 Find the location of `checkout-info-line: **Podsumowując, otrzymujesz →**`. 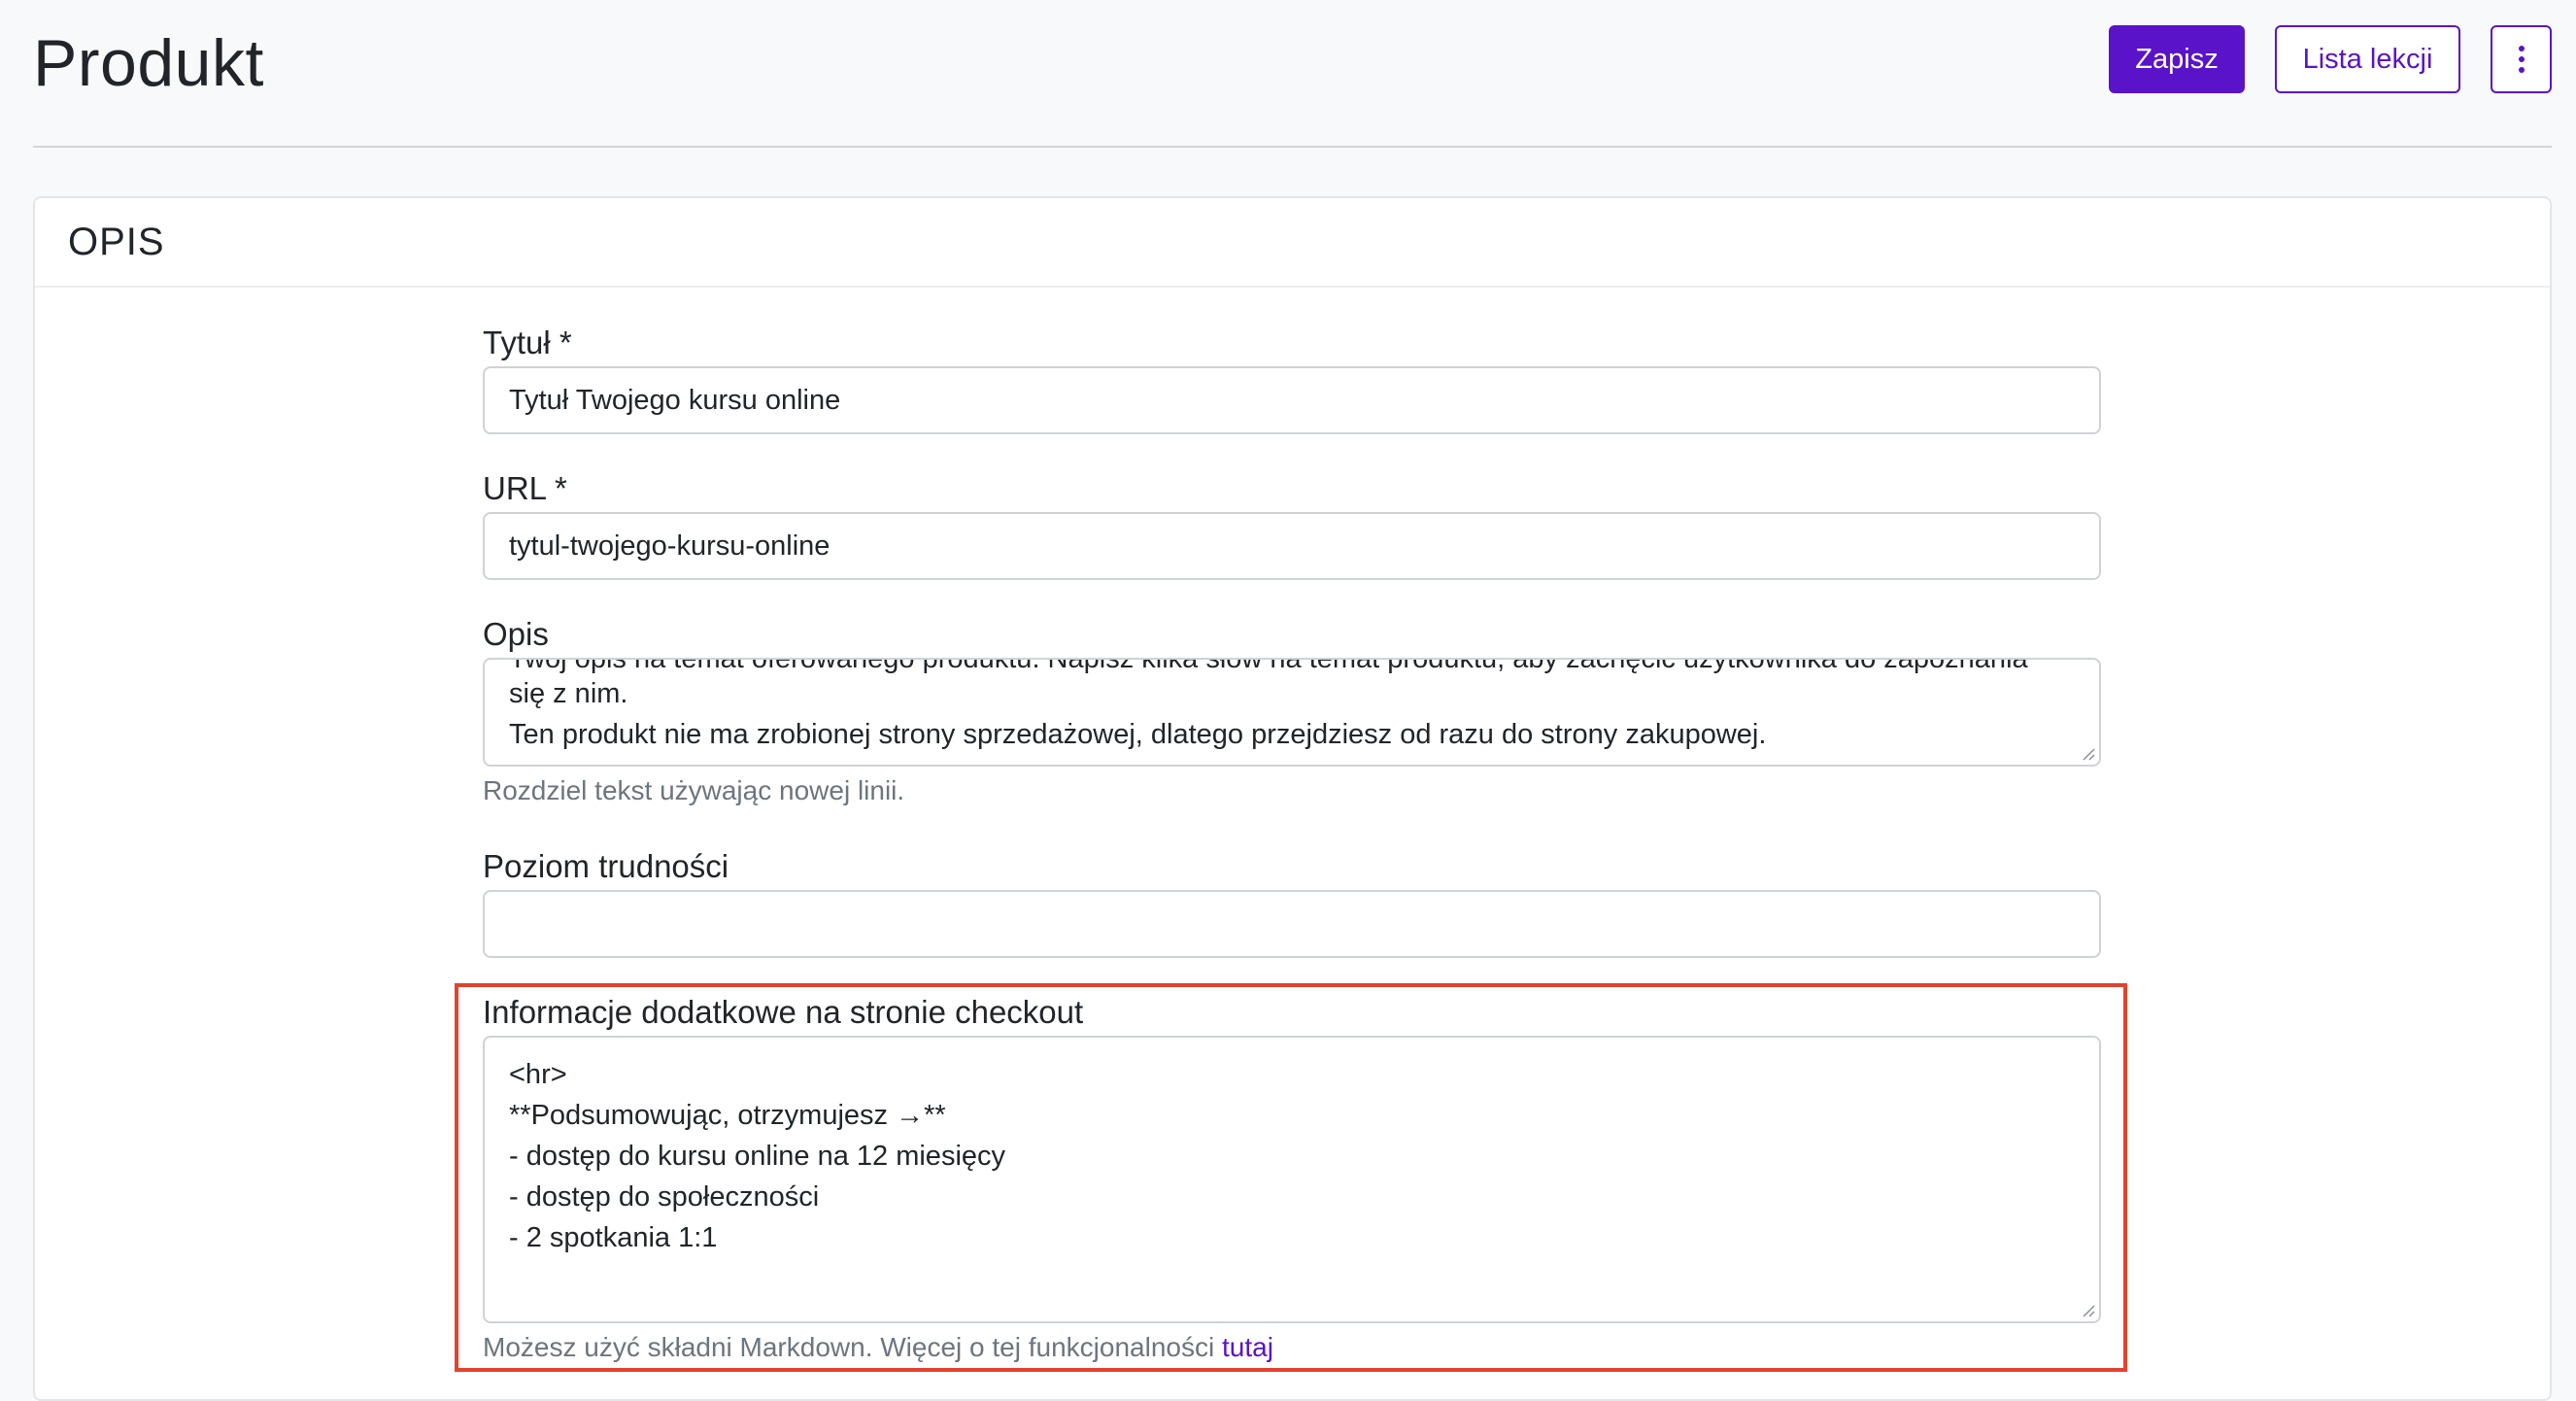

checkout-info-line: **Podsumowując, otrzymujesz →** is located at coordinates (727, 1116).